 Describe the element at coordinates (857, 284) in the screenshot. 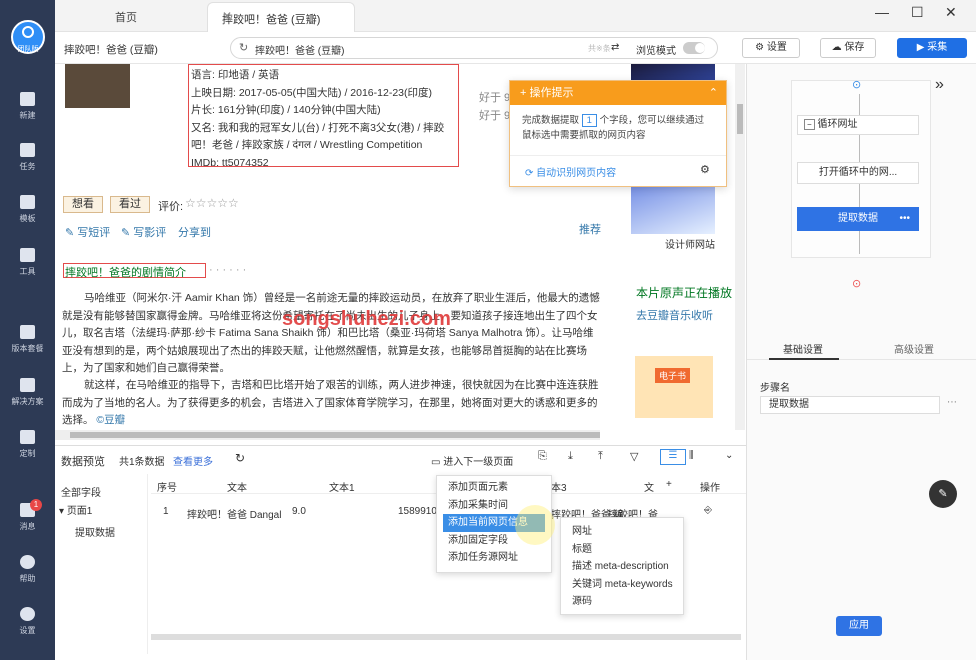

I see `end-icon: ⊙` at that location.